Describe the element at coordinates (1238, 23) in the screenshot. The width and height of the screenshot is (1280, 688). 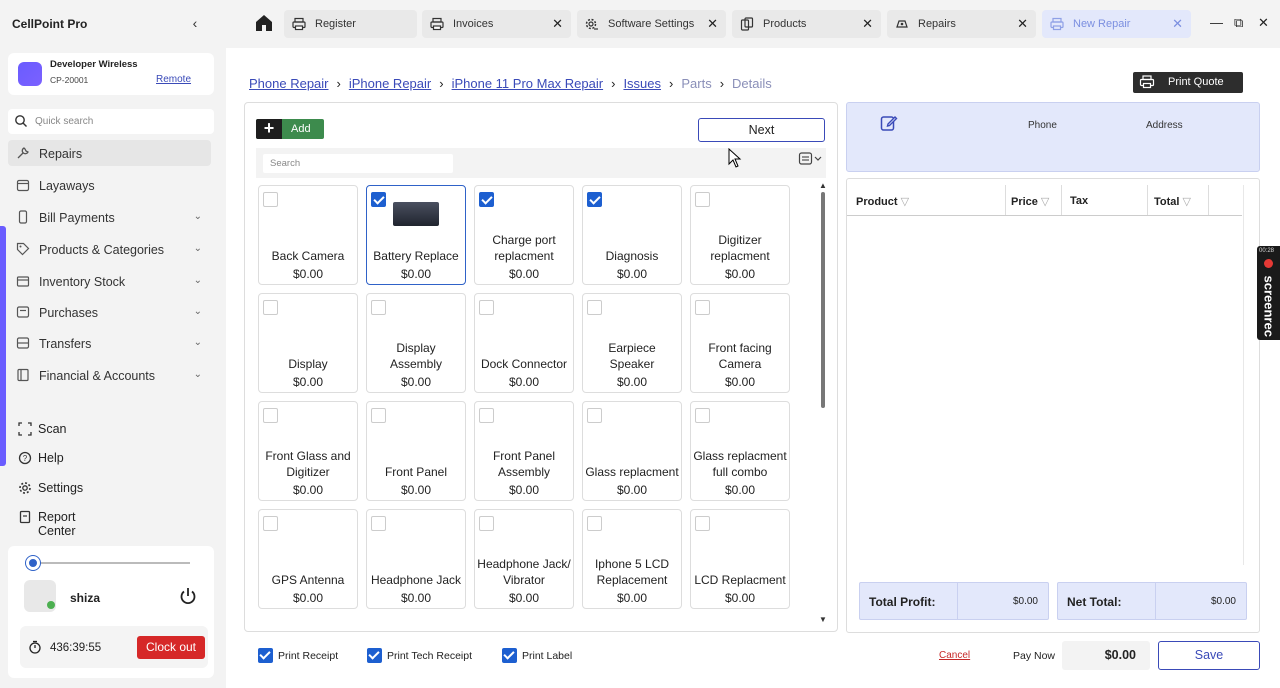
I see `restore-button: ⧉` at that location.